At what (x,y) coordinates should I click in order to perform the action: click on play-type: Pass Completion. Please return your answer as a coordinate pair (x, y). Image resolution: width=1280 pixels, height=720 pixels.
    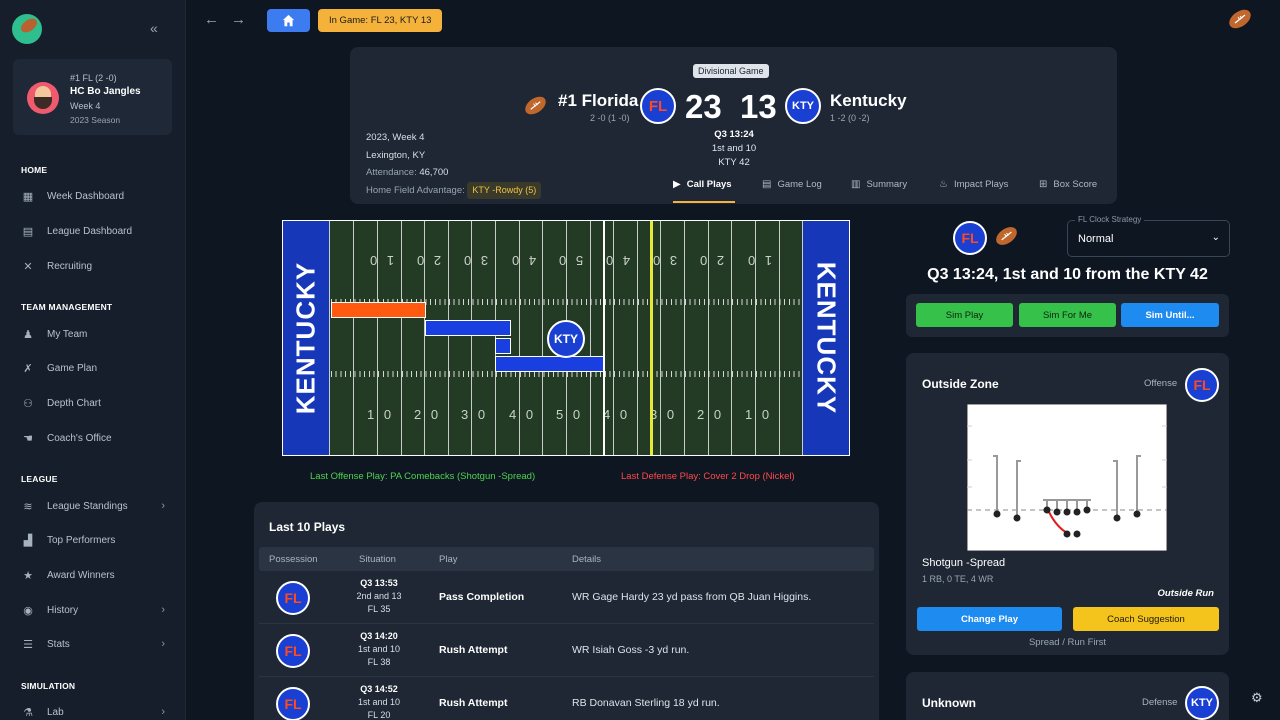
    Looking at the image, I should click on (482, 597).